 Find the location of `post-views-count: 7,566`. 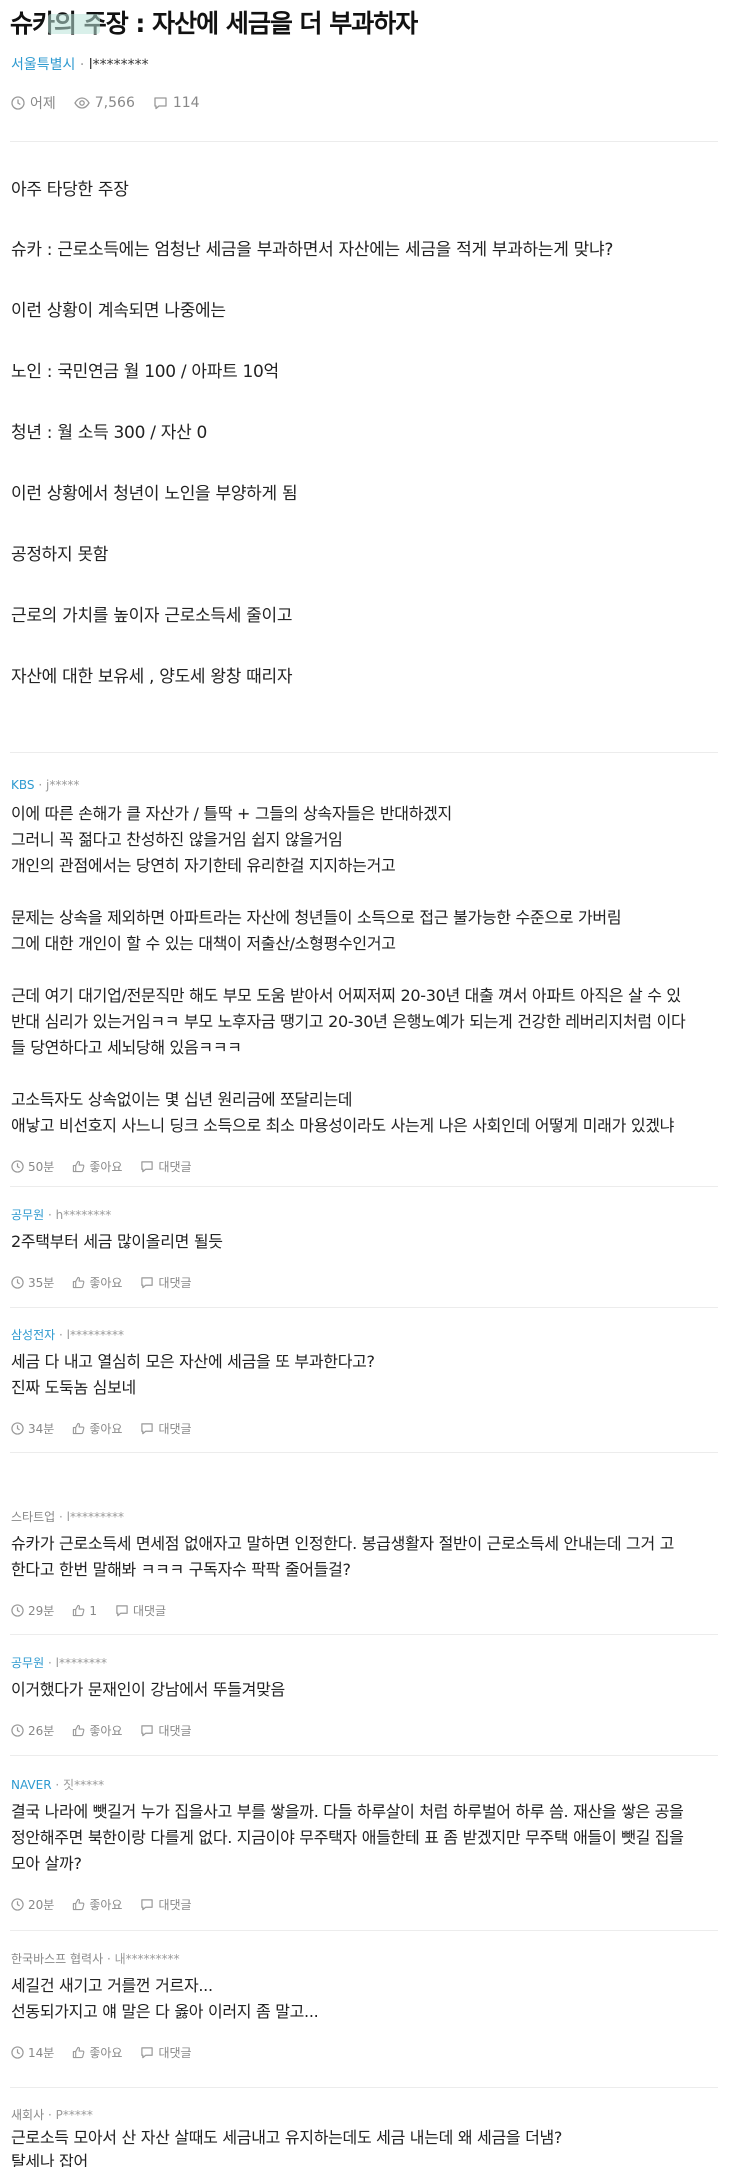

post-views-count: 7,566 is located at coordinates (114, 103).